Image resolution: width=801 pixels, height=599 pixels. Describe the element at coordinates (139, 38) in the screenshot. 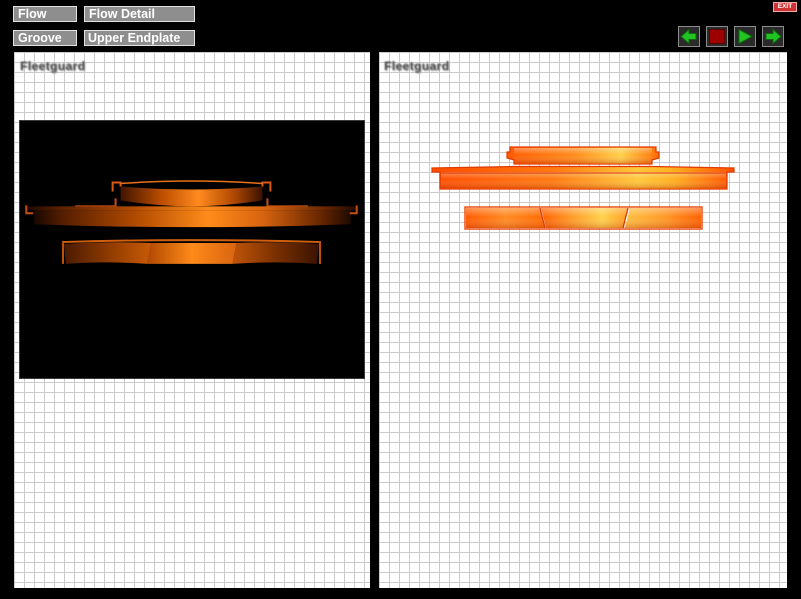

I see `upper-endplate-button: Upper Endplate` at that location.